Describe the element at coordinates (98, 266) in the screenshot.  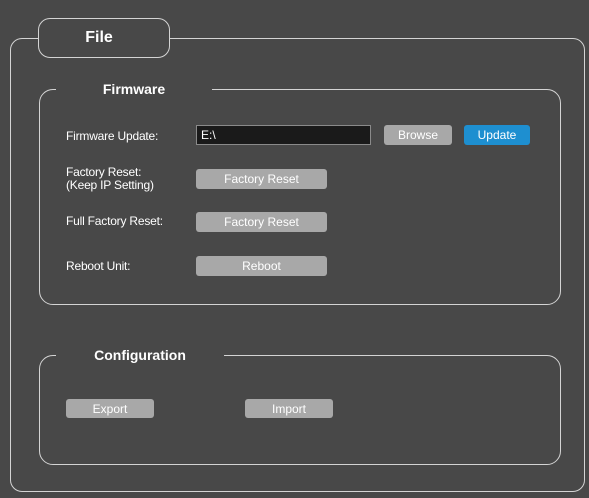
I see `reboot-unit-label: Reboot Unit:` at that location.